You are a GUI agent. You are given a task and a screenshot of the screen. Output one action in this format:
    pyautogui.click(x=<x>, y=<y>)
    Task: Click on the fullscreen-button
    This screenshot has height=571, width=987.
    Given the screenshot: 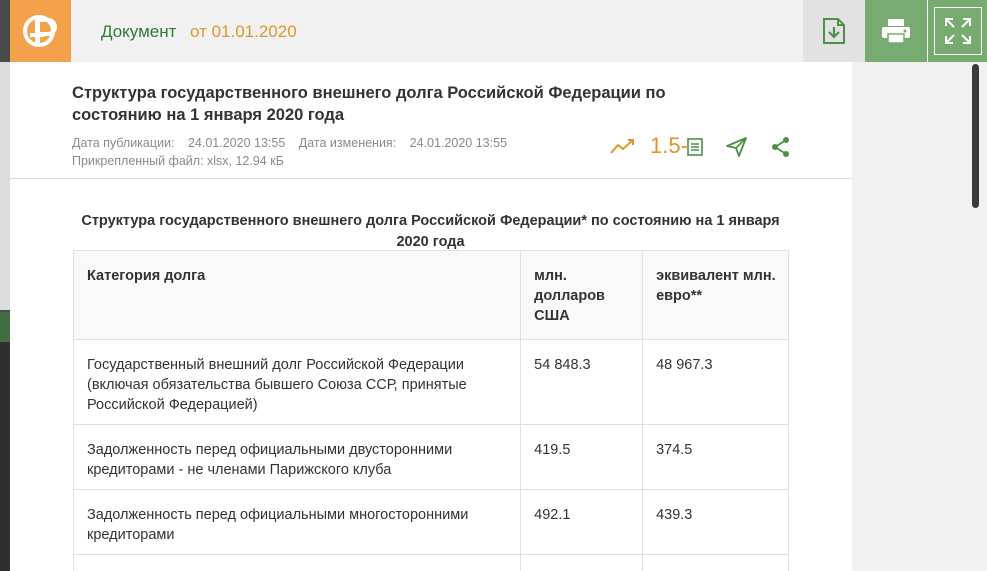 What is the action you would take?
    pyautogui.click(x=957, y=31)
    